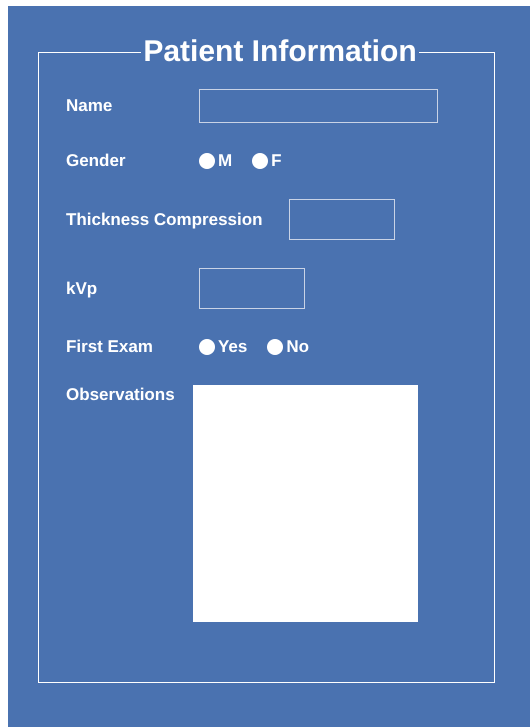  What do you see at coordinates (288, 347) in the screenshot?
I see `radio-option: No` at bounding box center [288, 347].